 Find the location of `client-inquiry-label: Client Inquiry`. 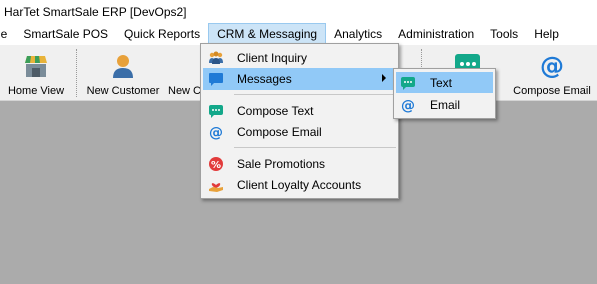

client-inquiry-label: Client Inquiry is located at coordinates (272, 58).